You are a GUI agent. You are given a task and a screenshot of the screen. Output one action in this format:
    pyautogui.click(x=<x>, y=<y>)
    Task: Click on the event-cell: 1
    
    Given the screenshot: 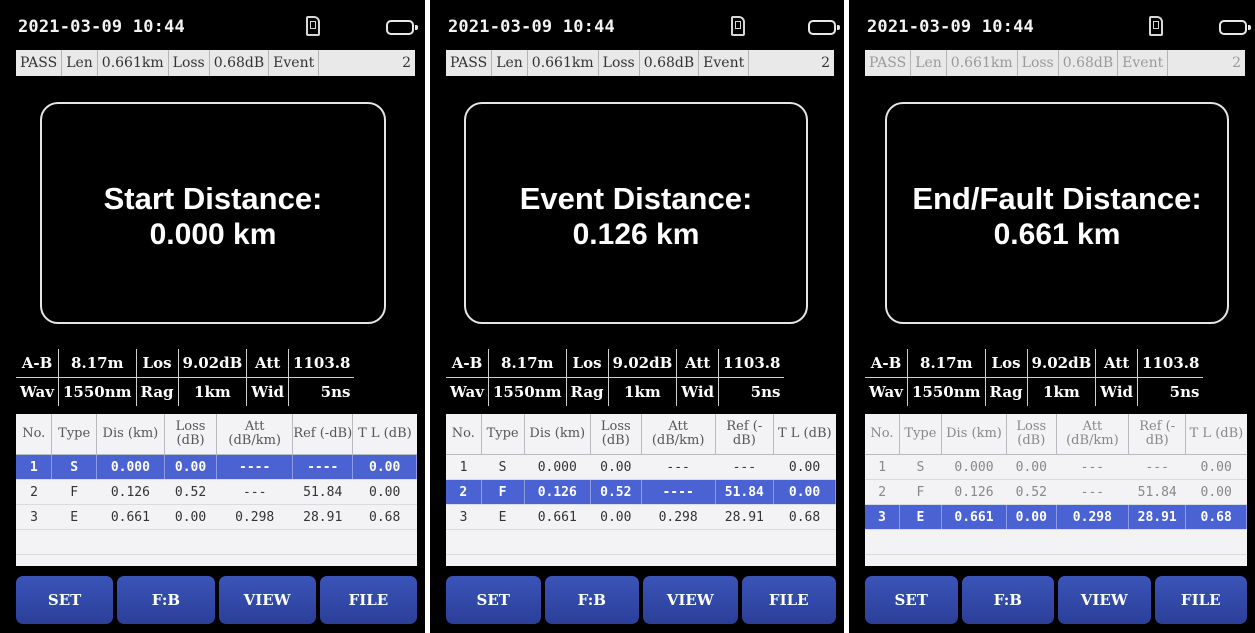 What is the action you would take?
    pyautogui.click(x=882, y=467)
    